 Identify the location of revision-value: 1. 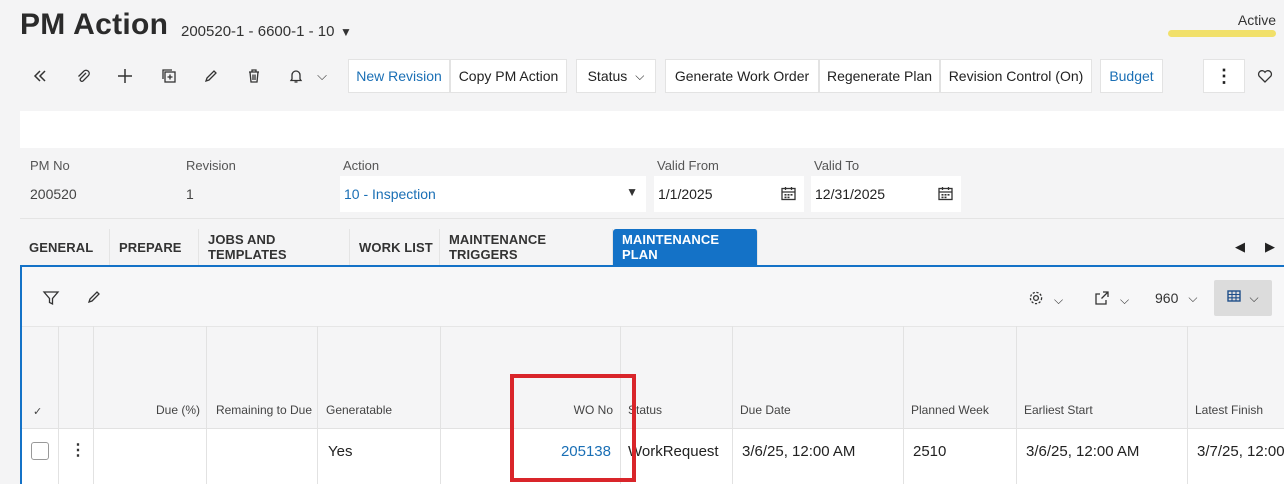
(190, 194).